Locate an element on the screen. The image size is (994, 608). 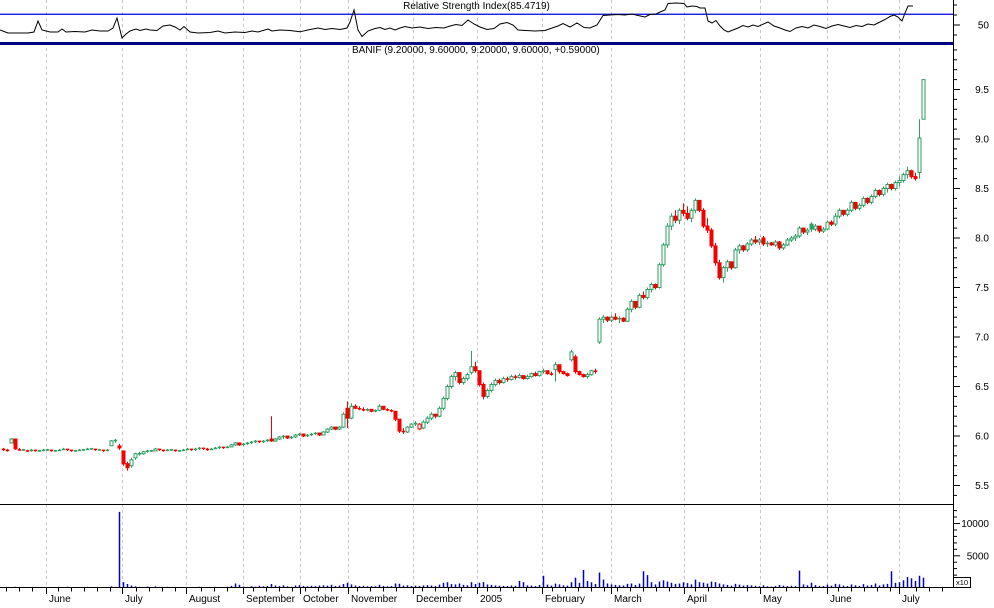
month-label: March is located at coordinates (628, 599).